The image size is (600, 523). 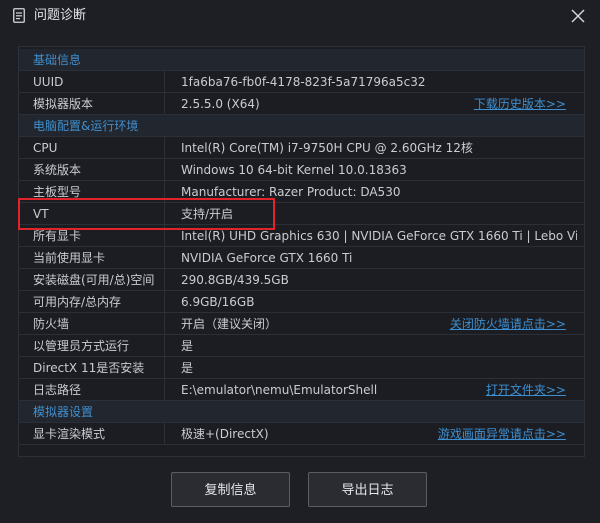 What do you see at coordinates (51, 324) in the screenshot?
I see `row-key: 防火墙` at bounding box center [51, 324].